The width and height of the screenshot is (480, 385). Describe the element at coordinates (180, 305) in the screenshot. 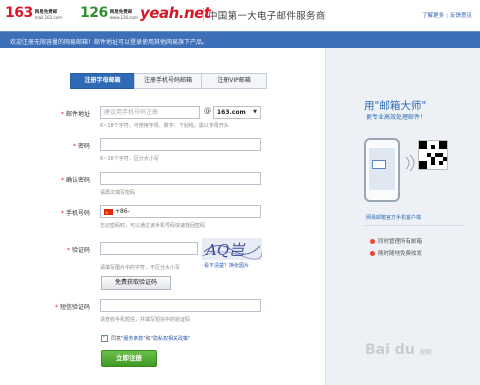

I see `sms-code-input` at that location.